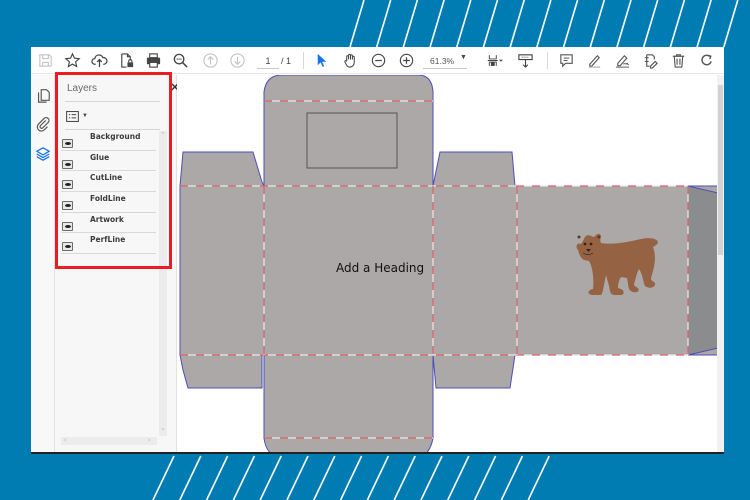  I want to click on save-button, so click(45, 60).